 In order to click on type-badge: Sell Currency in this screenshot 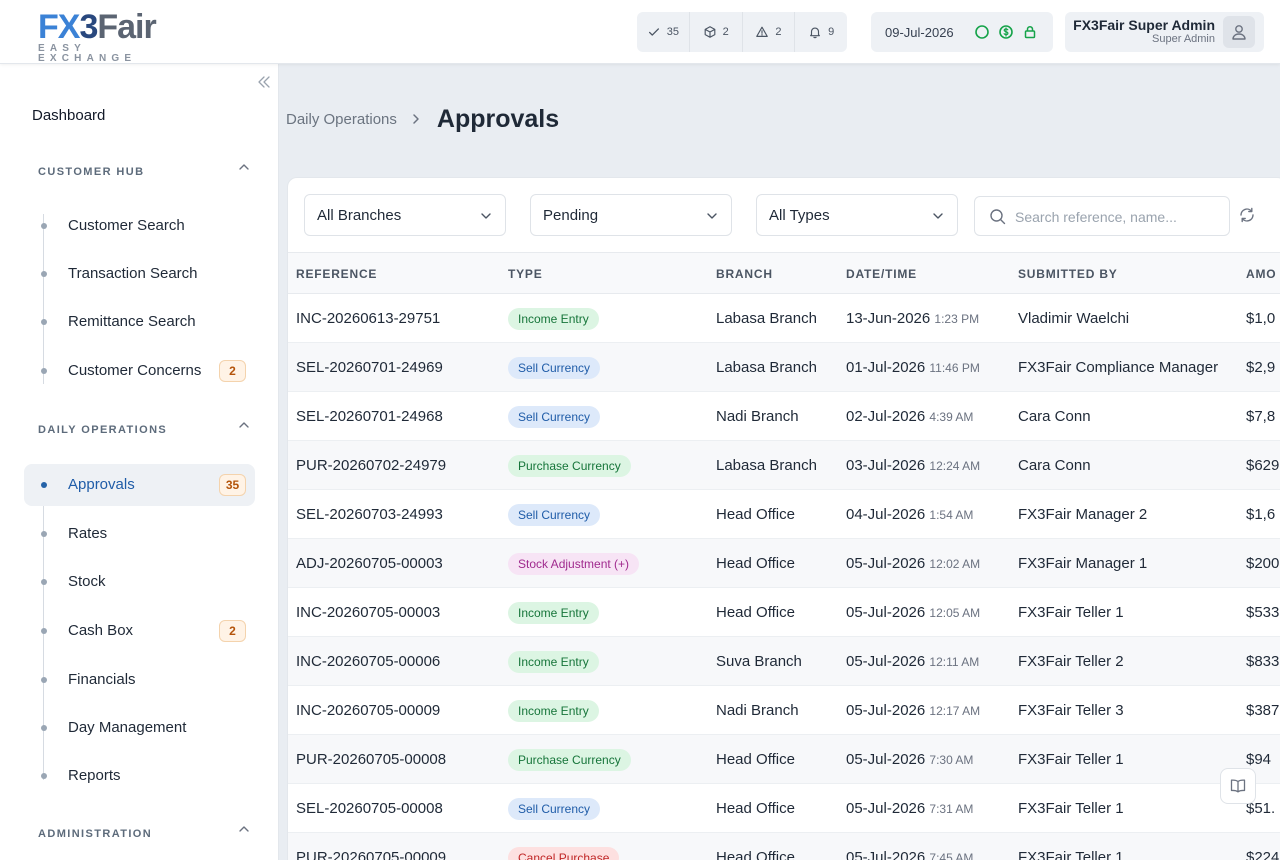, I will do `click(554, 417)`.